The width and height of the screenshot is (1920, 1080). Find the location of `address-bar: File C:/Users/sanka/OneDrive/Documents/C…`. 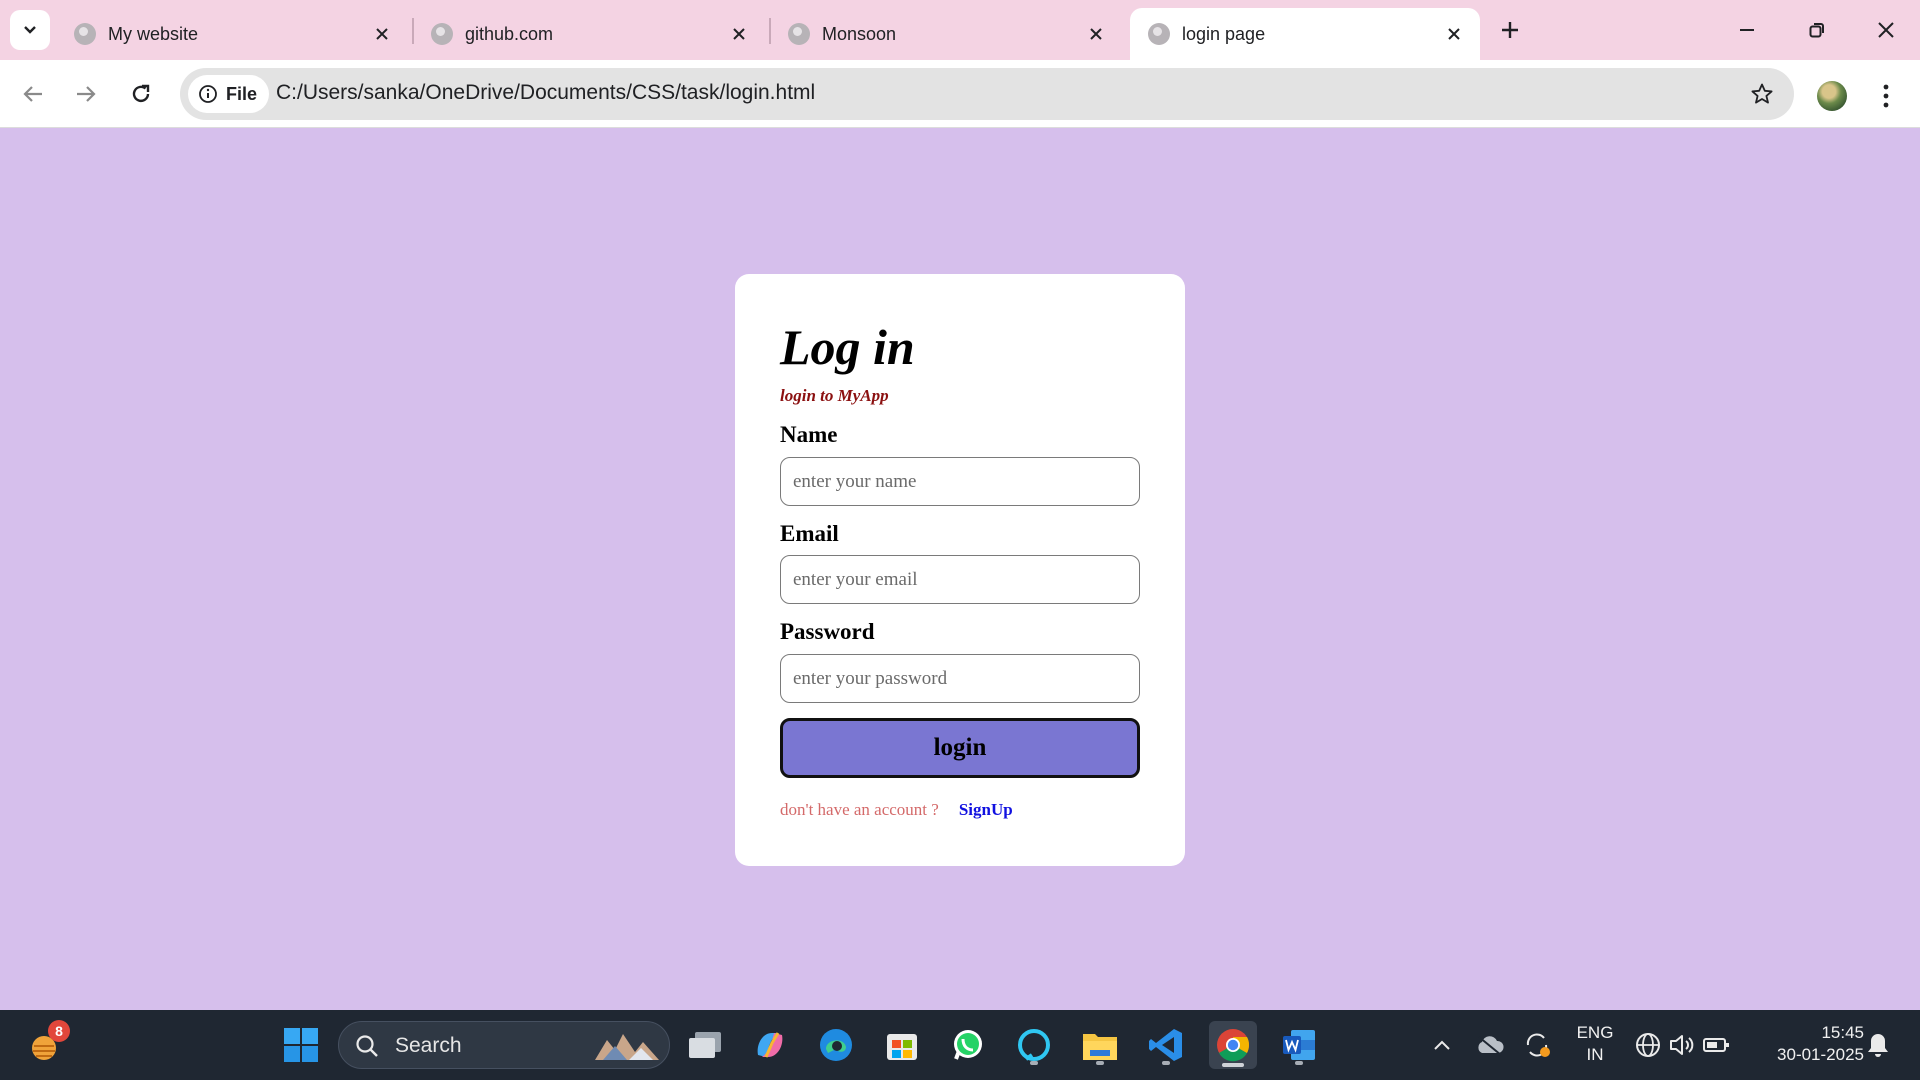

address-bar: File C:/Users/sanka/OneDrive/Documents/C… is located at coordinates (987, 94).